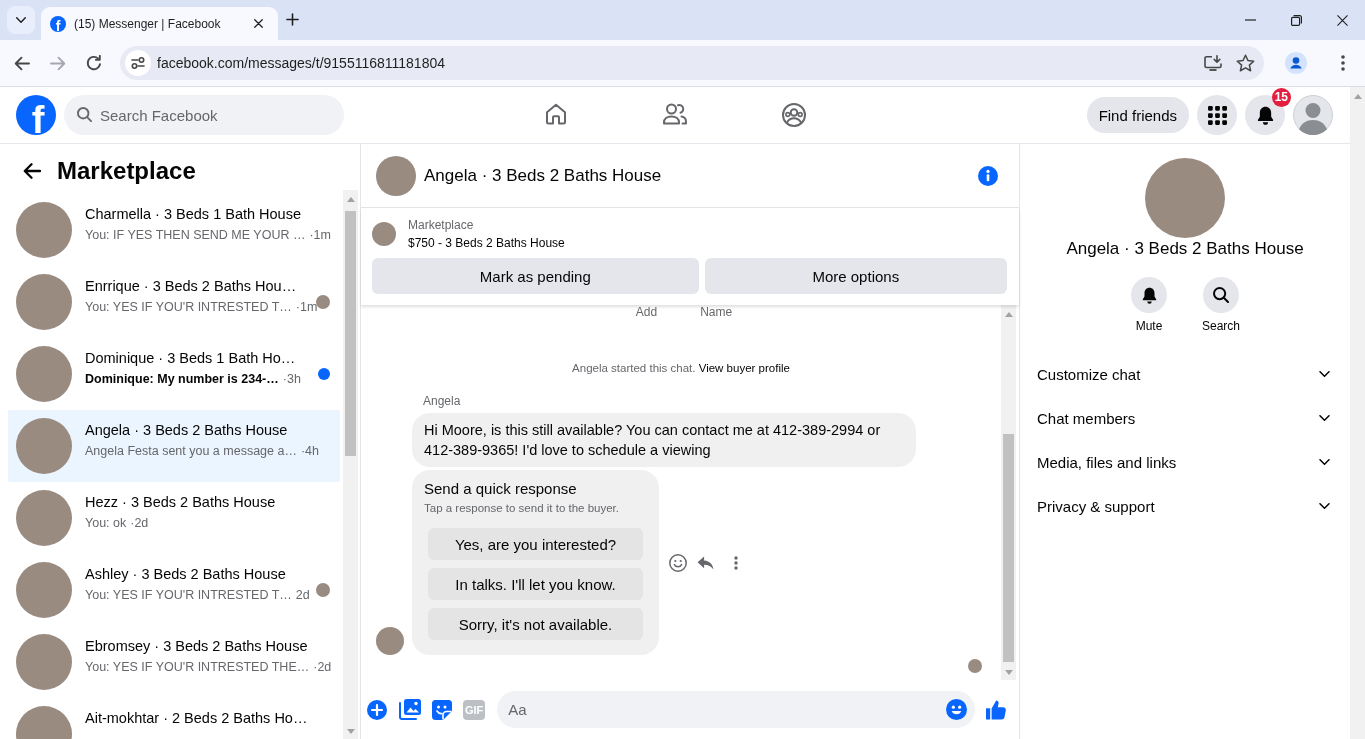 The width and height of the screenshot is (1365, 739). What do you see at coordinates (692, 63) in the screenshot?
I see `address-bar: facebook.com/messages/t/9155116811181804` at bounding box center [692, 63].